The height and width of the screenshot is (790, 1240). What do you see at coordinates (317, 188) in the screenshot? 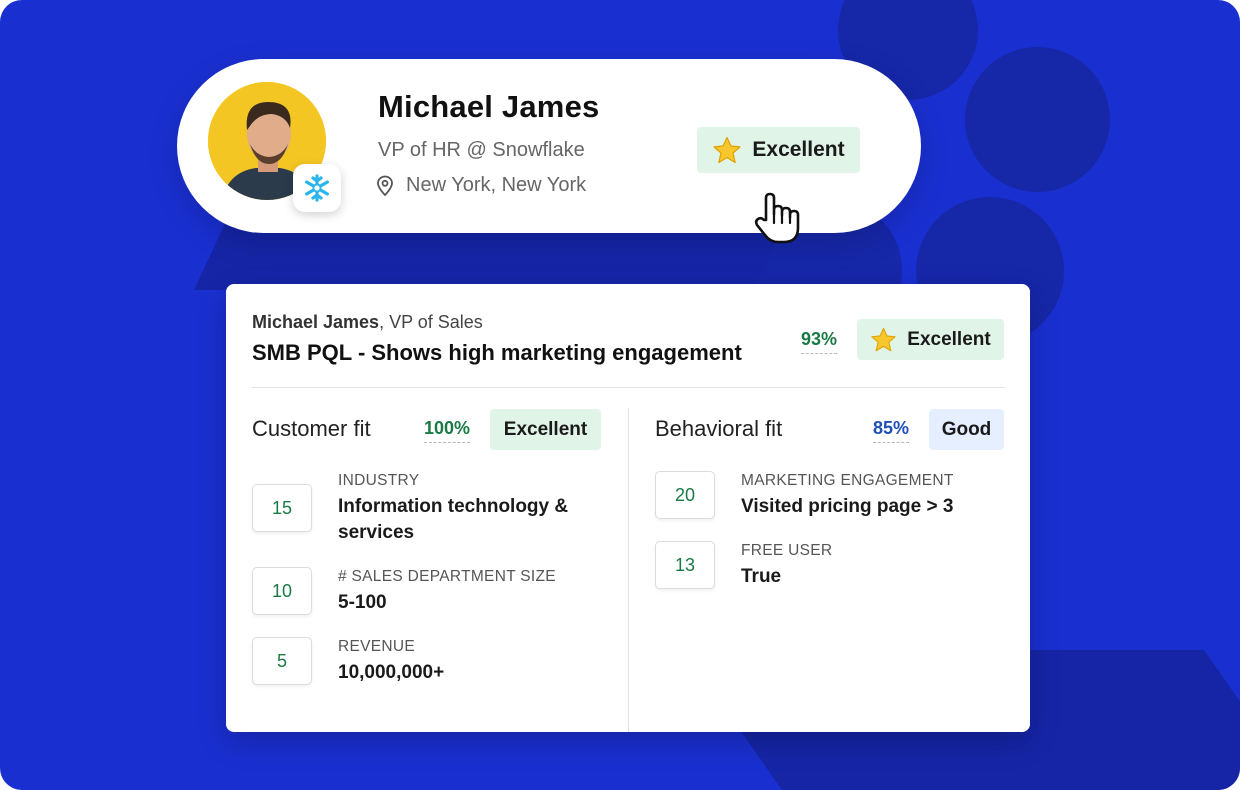
I see `snowflake-icon` at bounding box center [317, 188].